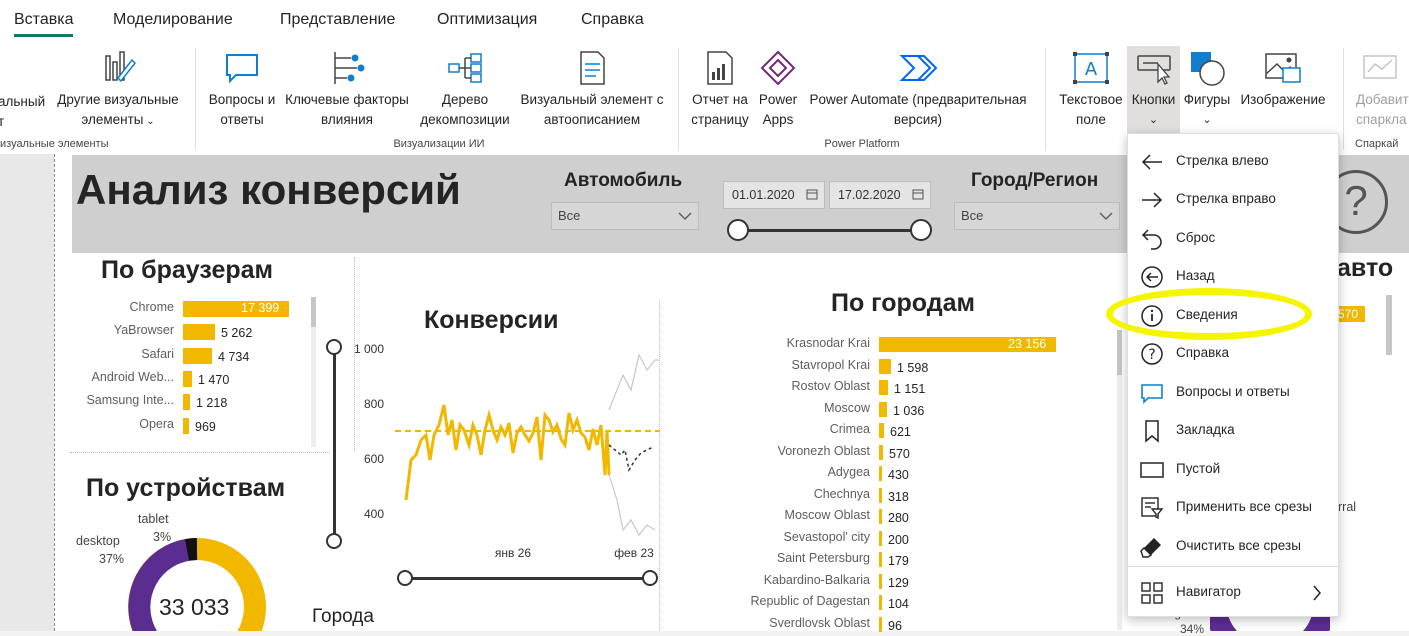  I want to click on decomposition-tree-button: Дерево декомпозиции, so click(465, 89).